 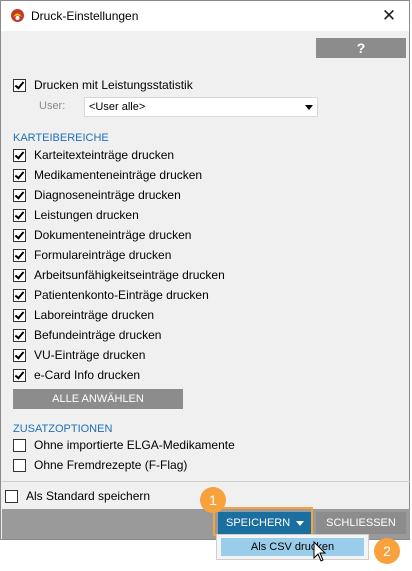 What do you see at coordinates (213, 500) in the screenshot?
I see `callout-badge-1: 1` at bounding box center [213, 500].